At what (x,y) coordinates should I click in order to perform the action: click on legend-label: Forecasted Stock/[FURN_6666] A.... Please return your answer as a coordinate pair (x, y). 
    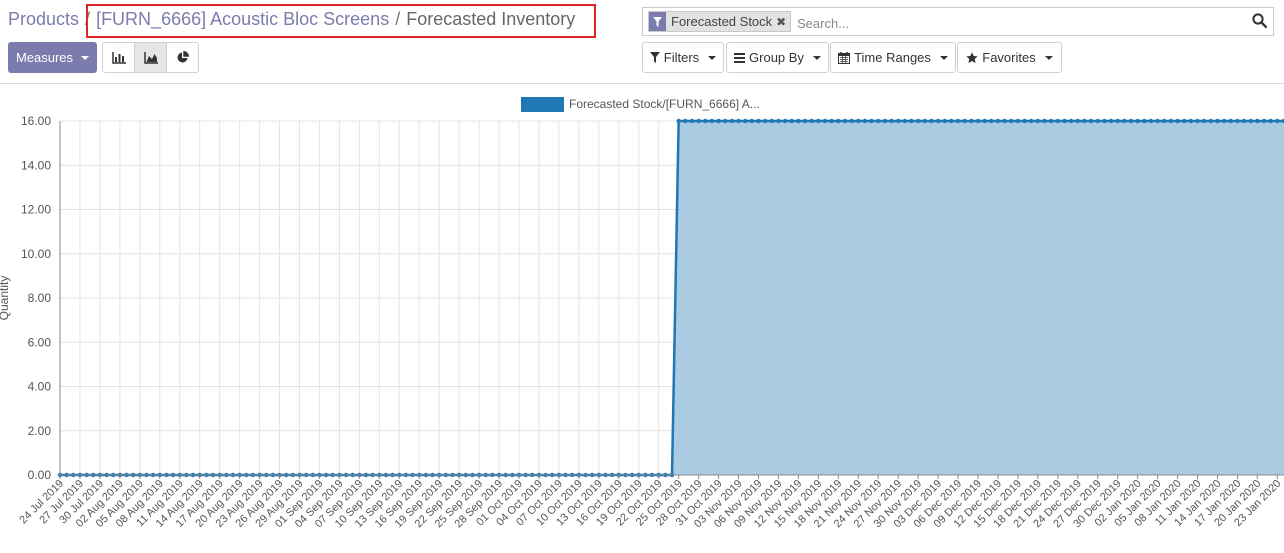
    Looking at the image, I should click on (664, 104).